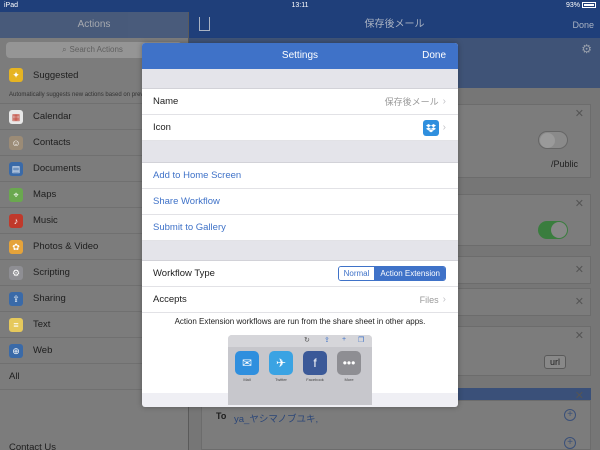  I want to click on status-bar: iPad 13:11 93%, so click(300, 6).